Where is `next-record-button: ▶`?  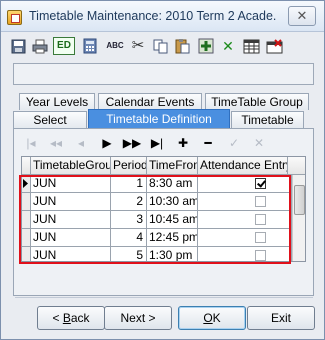
next-record-button: ▶ is located at coordinates (107, 143).